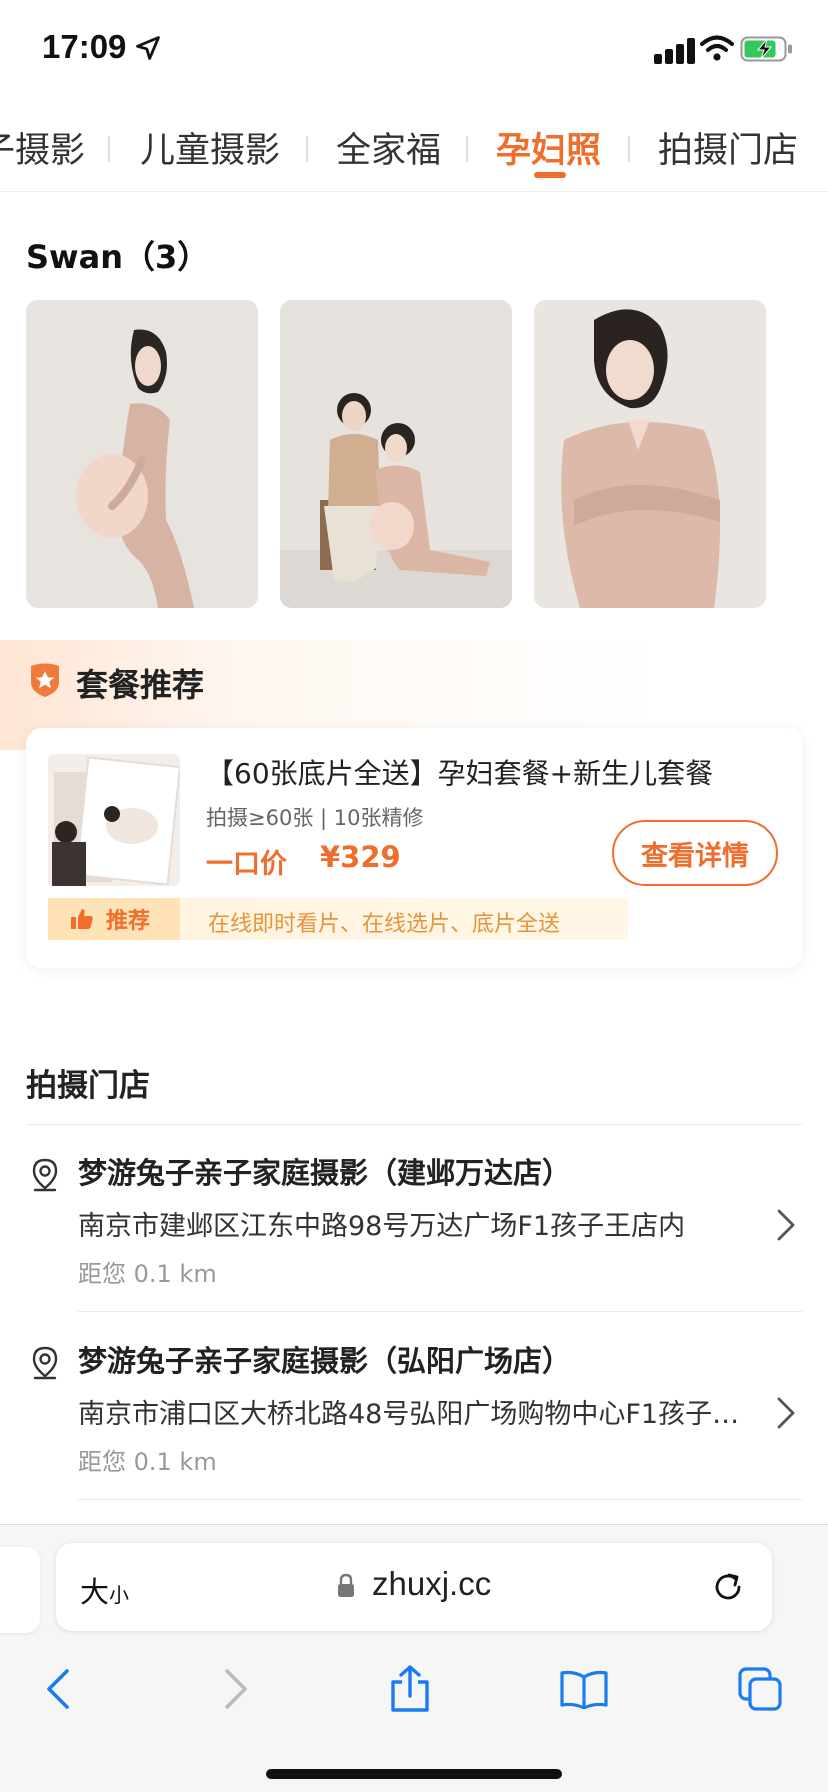 This screenshot has height=1792, width=828. I want to click on package-meta: 拍摄≥60张 | 10张精修, so click(315, 818).